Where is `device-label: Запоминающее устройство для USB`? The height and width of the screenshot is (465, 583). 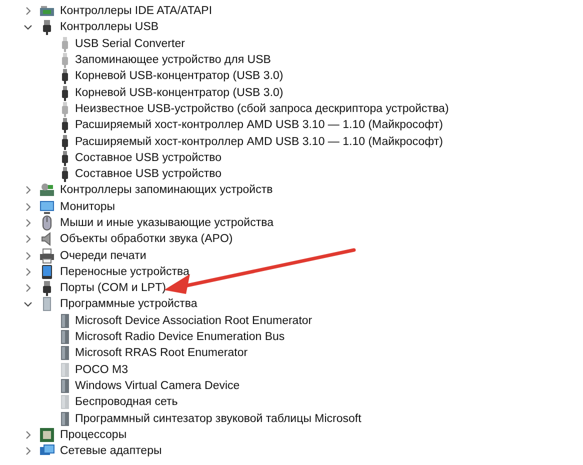
device-label: Запоминающее устройство для USB is located at coordinates (173, 60).